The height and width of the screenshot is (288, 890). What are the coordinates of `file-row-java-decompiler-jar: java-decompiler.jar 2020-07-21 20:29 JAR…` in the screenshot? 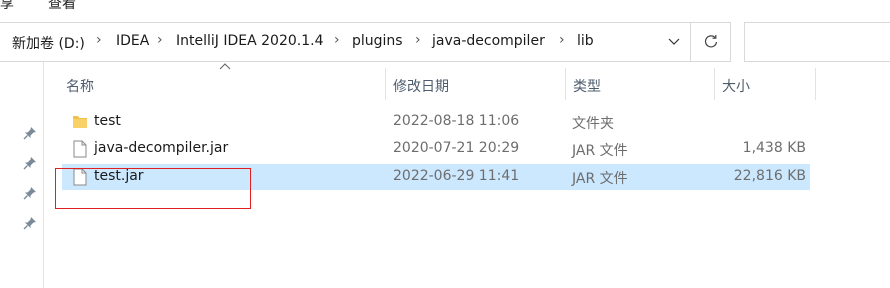 It's located at (436, 149).